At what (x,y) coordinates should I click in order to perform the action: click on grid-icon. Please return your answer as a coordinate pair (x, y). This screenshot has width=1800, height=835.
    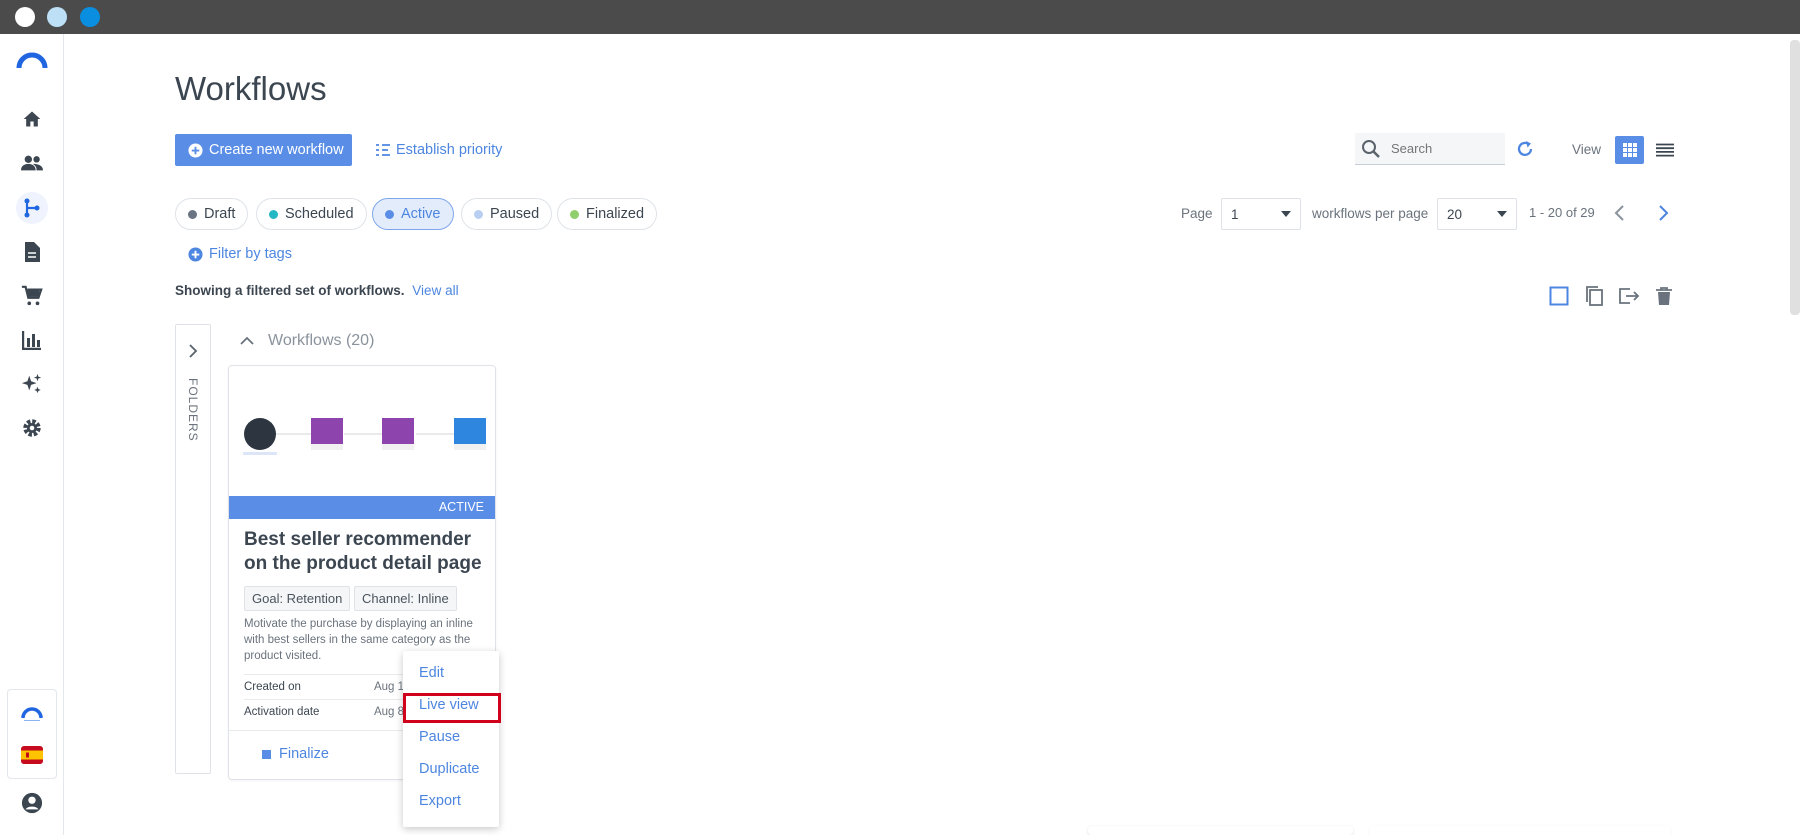
    Looking at the image, I should click on (1629, 150).